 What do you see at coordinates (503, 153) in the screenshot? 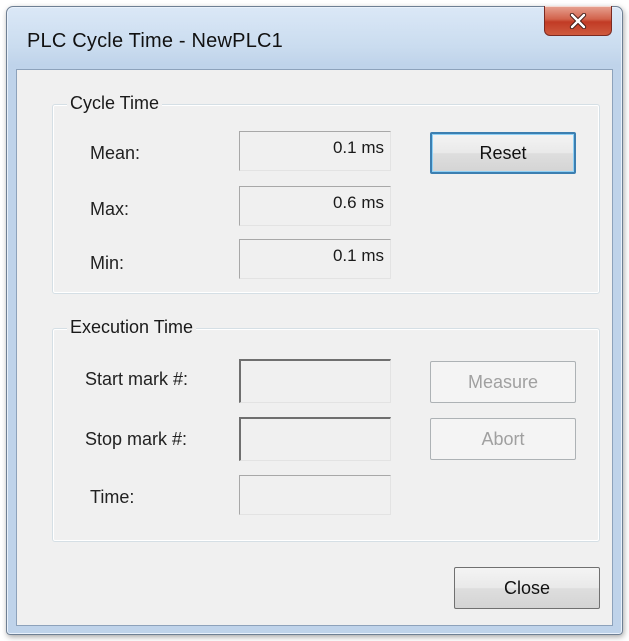
I see `reset-button: Reset` at bounding box center [503, 153].